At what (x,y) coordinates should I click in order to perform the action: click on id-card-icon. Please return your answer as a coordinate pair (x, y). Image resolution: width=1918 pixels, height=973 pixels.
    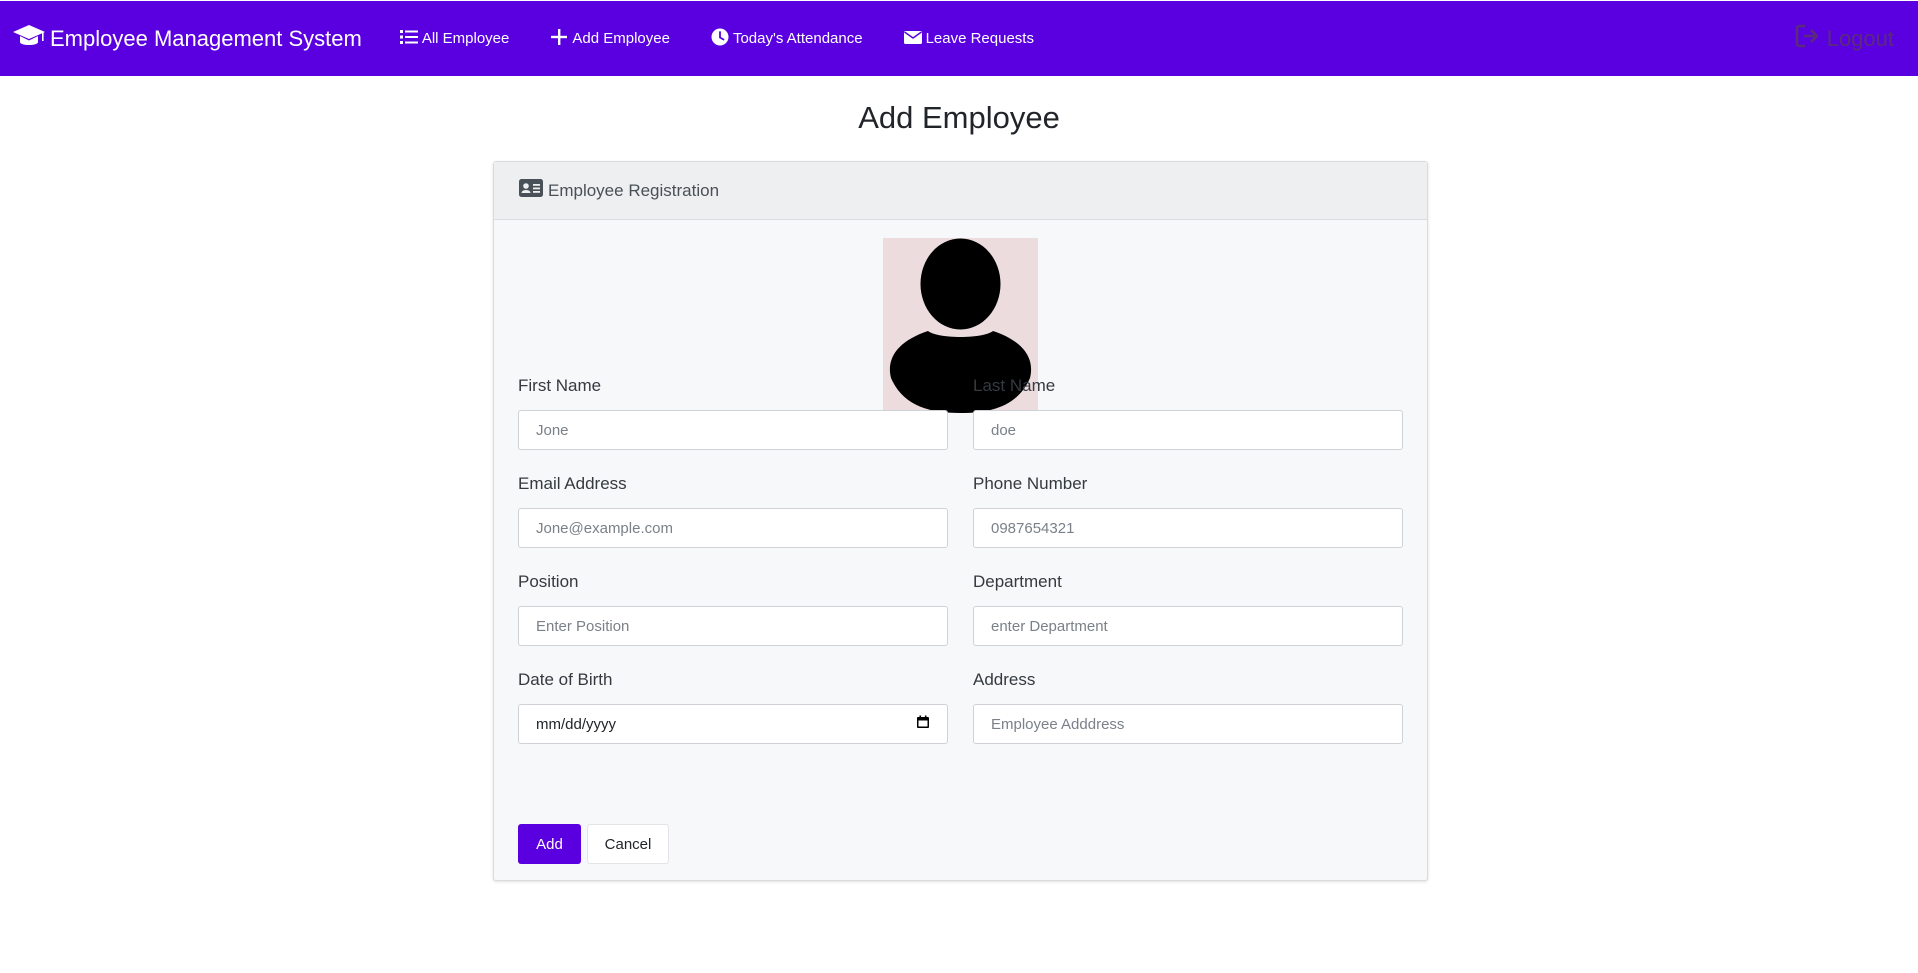
    Looking at the image, I should click on (533, 190).